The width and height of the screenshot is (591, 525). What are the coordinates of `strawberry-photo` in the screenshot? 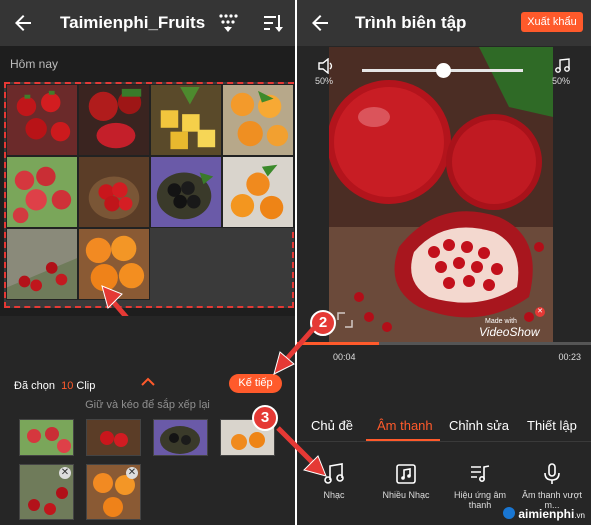 It's located at (42, 120).